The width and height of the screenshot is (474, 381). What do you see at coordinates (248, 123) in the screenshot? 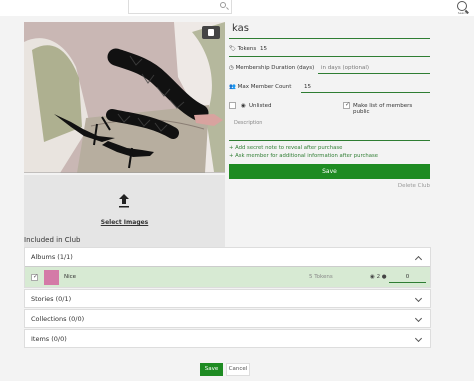
I see `description-placeholder: Description` at bounding box center [248, 123].